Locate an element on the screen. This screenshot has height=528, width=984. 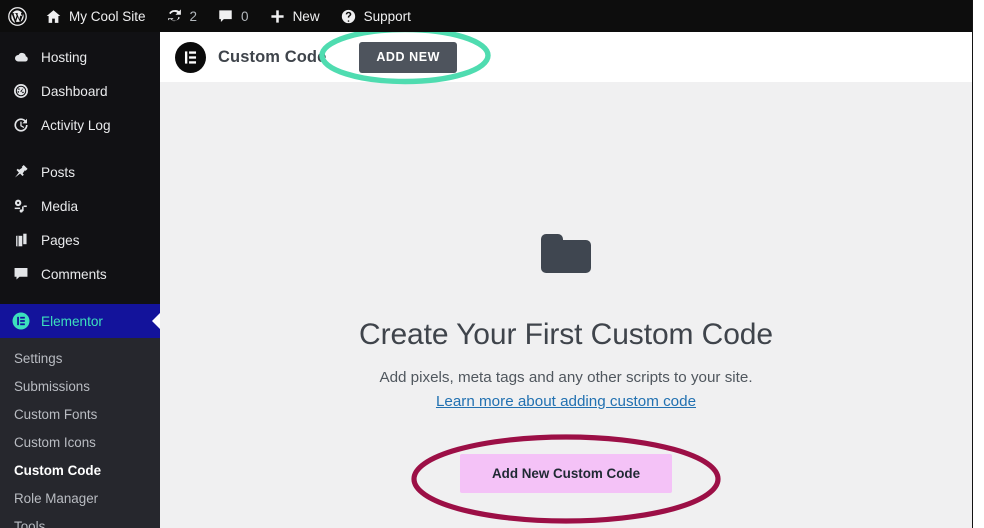
cta-container: Add New Custom Code is located at coordinates (566, 479).